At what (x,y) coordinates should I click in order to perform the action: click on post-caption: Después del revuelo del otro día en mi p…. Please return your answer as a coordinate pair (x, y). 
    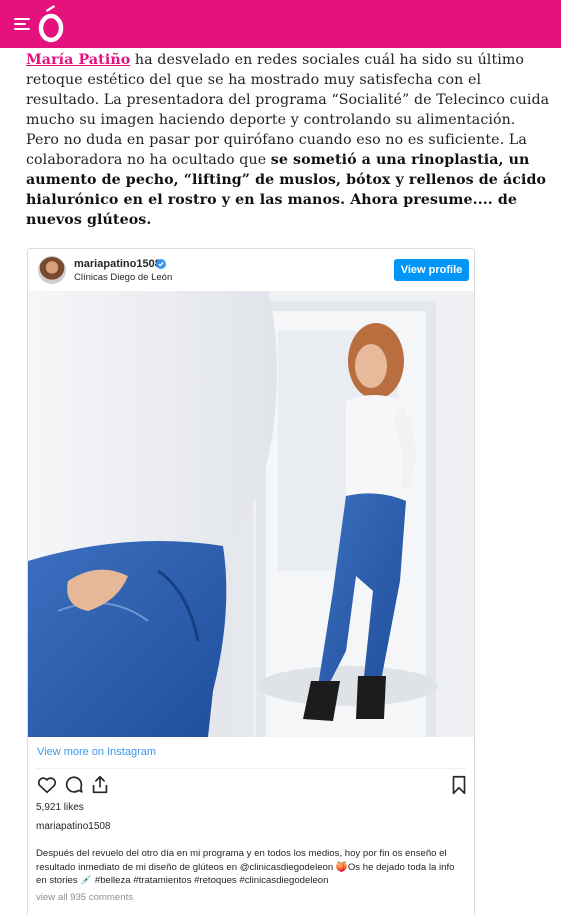
    Looking at the image, I should click on (245, 867).